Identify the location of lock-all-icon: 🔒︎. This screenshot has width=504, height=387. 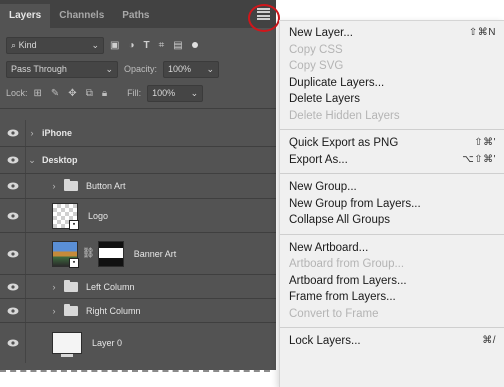
(104, 93).